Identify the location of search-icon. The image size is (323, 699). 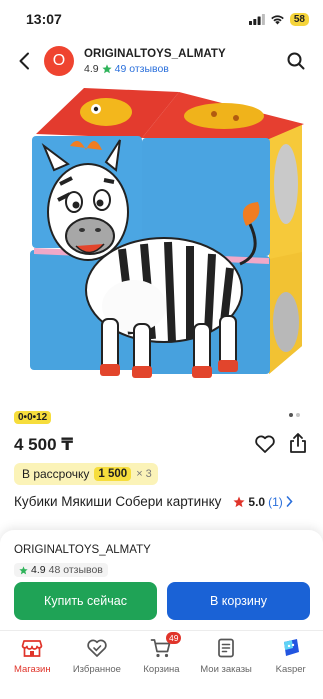
(296, 61).